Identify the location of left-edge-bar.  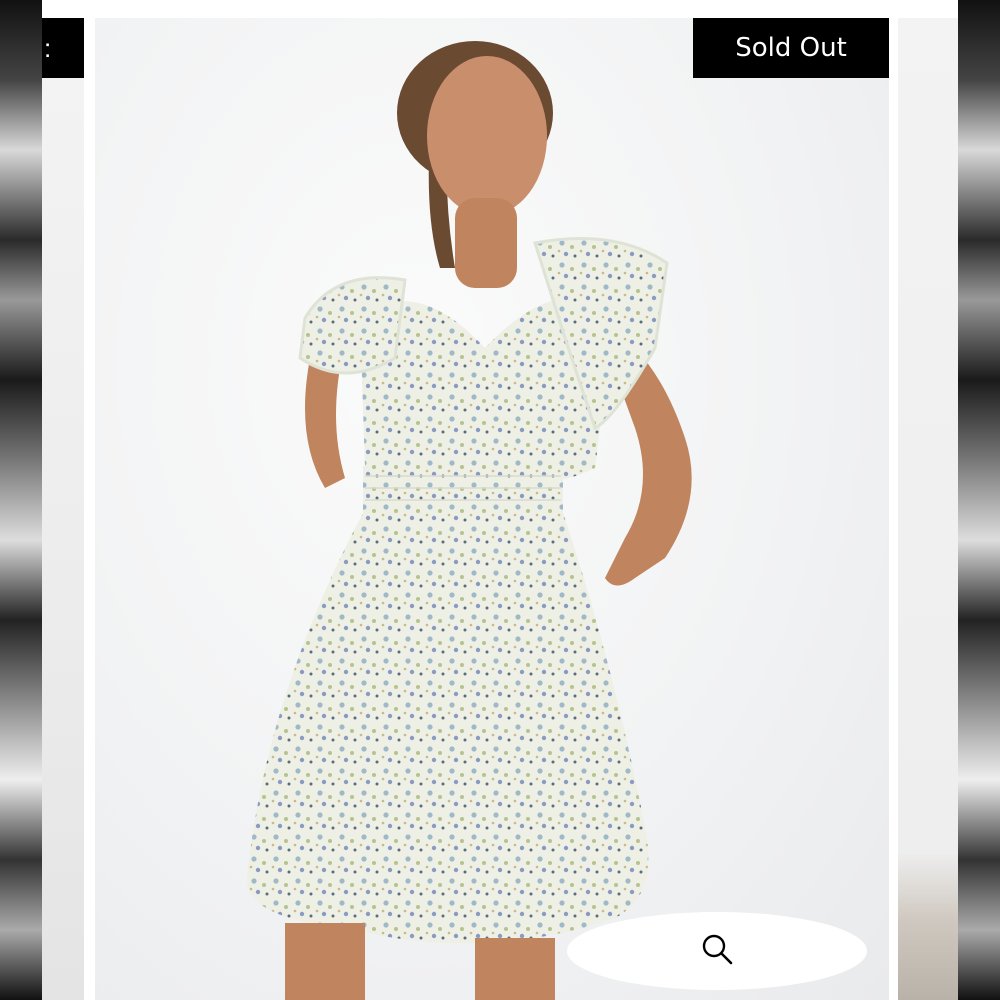
(21, 500).